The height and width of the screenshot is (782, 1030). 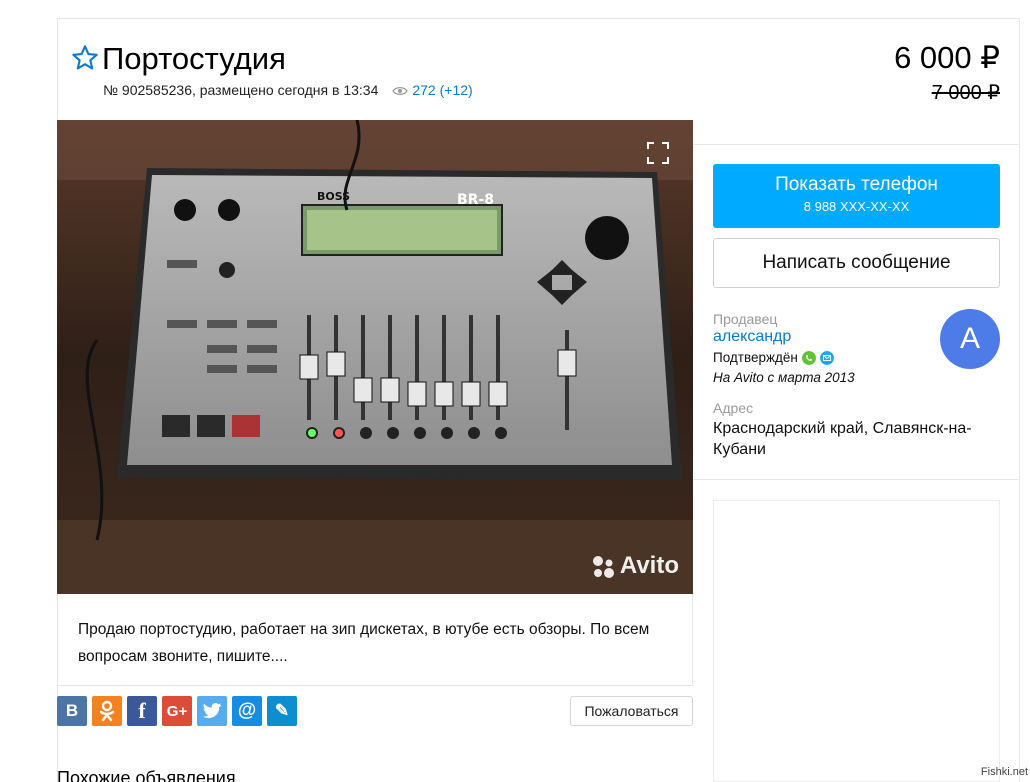 I want to click on google-plus-icon: G+, so click(x=177, y=711).